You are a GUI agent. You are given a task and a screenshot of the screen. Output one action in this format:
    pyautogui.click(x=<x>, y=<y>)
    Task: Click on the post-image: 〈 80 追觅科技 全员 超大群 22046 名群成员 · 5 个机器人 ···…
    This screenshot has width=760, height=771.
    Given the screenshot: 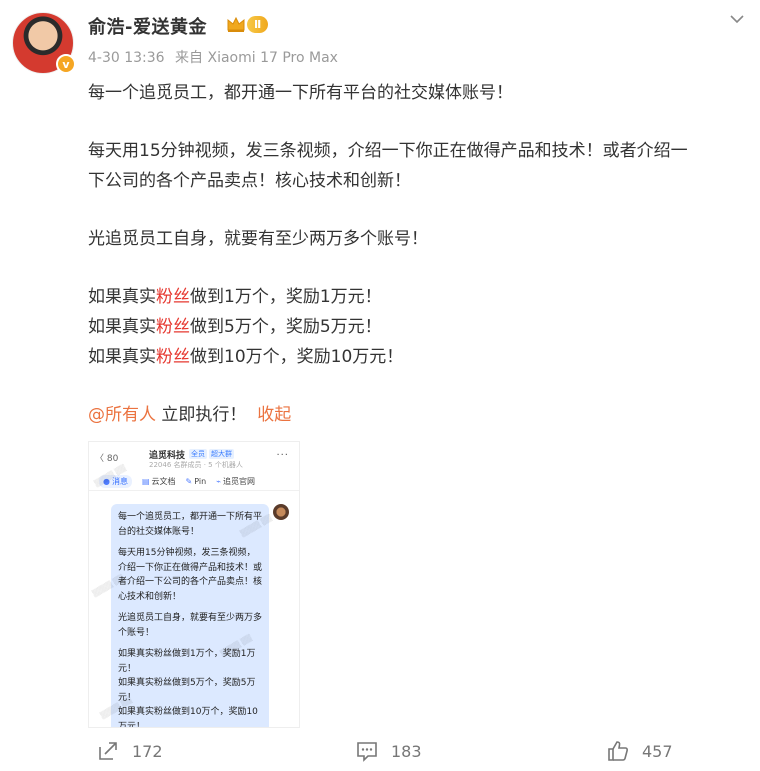 What is the action you would take?
    pyautogui.click(x=194, y=584)
    